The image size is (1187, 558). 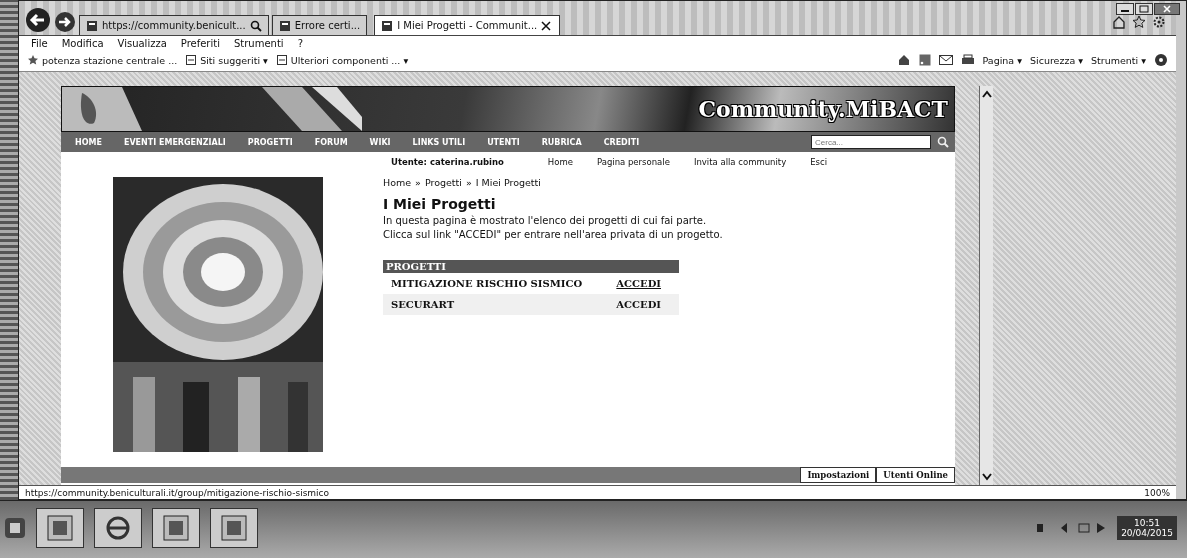 I want to click on favorite-link: Ulteriori componenti ... ▾, so click(x=342, y=60).